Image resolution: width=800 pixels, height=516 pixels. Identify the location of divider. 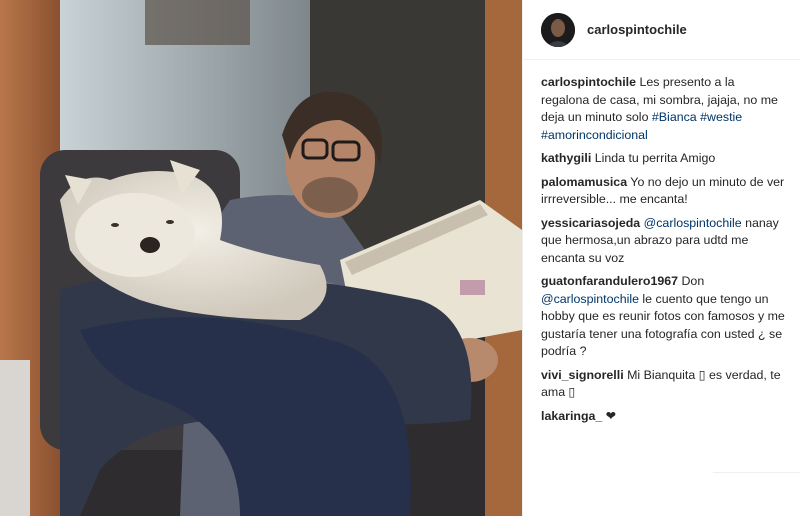
(756, 472).